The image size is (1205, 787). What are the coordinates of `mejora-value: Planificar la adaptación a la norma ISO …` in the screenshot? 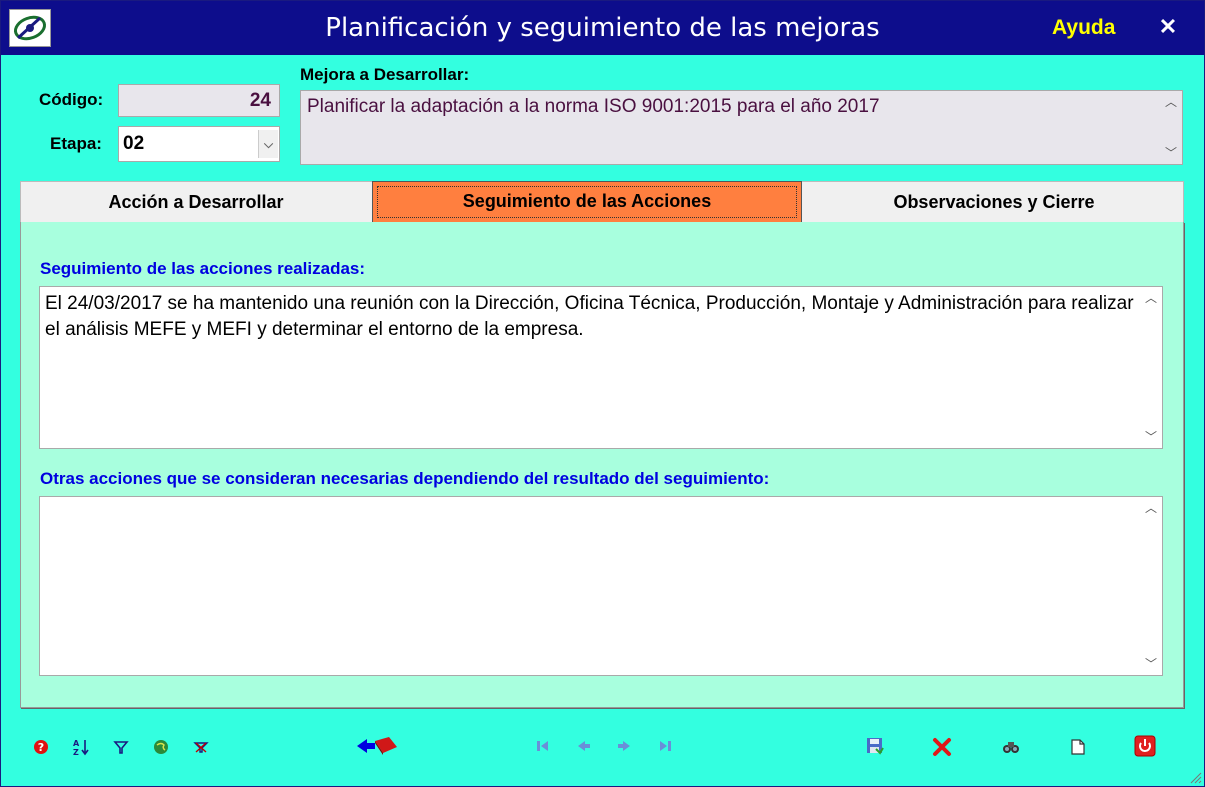 It's located at (593, 106).